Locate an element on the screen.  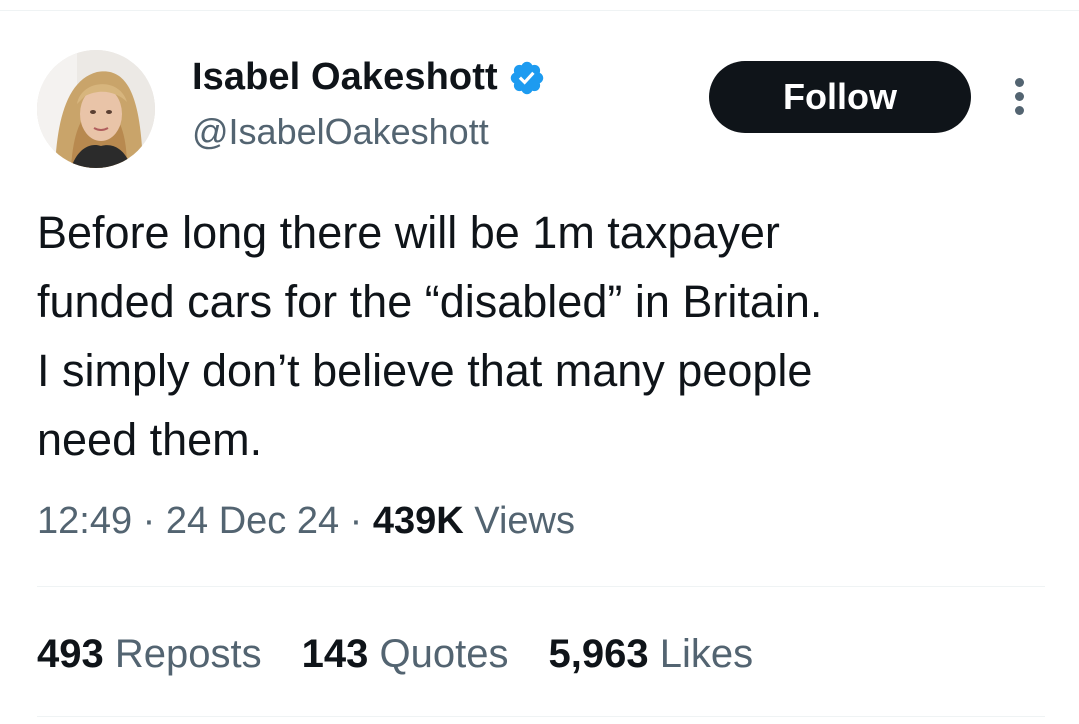
verified-badge-icon is located at coordinates (527, 78).